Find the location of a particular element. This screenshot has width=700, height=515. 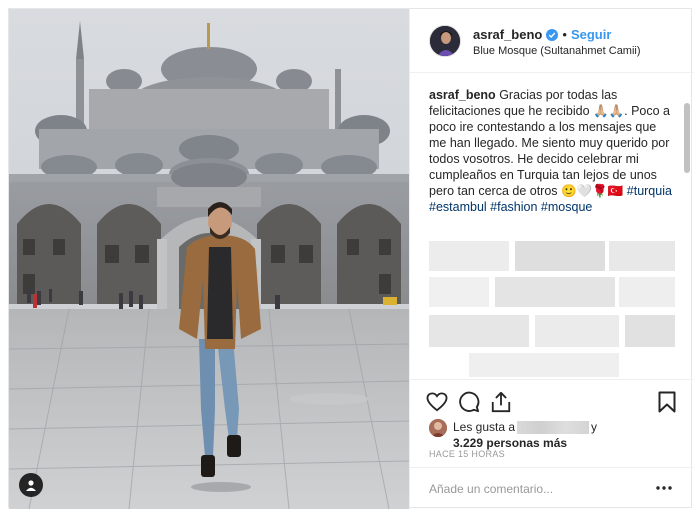

comment-bubble-icon is located at coordinates (469, 402).